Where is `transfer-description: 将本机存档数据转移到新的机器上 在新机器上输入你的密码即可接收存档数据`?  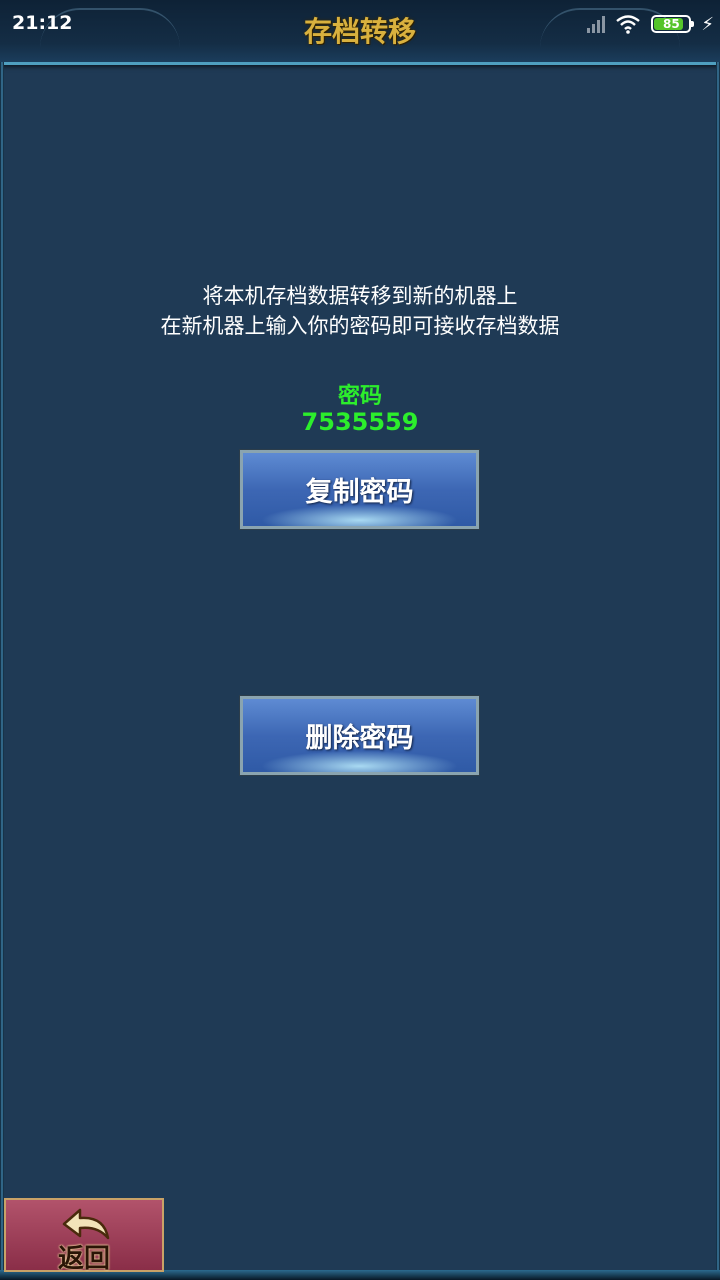 transfer-description: 将本机存档数据转移到新的机器上 在新机器上输入你的密码即可接收存档数据 is located at coordinates (360, 311).